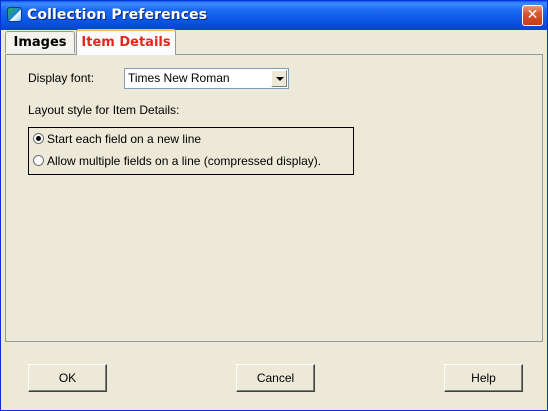 This screenshot has height=411, width=548. What do you see at coordinates (124, 139) in the screenshot?
I see `radio-new-line-label: Start each field on a new line` at bounding box center [124, 139].